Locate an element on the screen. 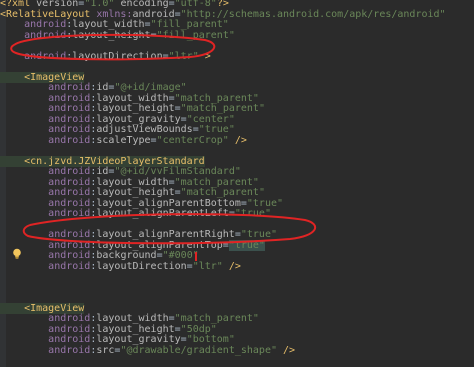 This screenshot has width=474, height=367. code-token: "@drawable/gradient_shape" is located at coordinates (198, 350).